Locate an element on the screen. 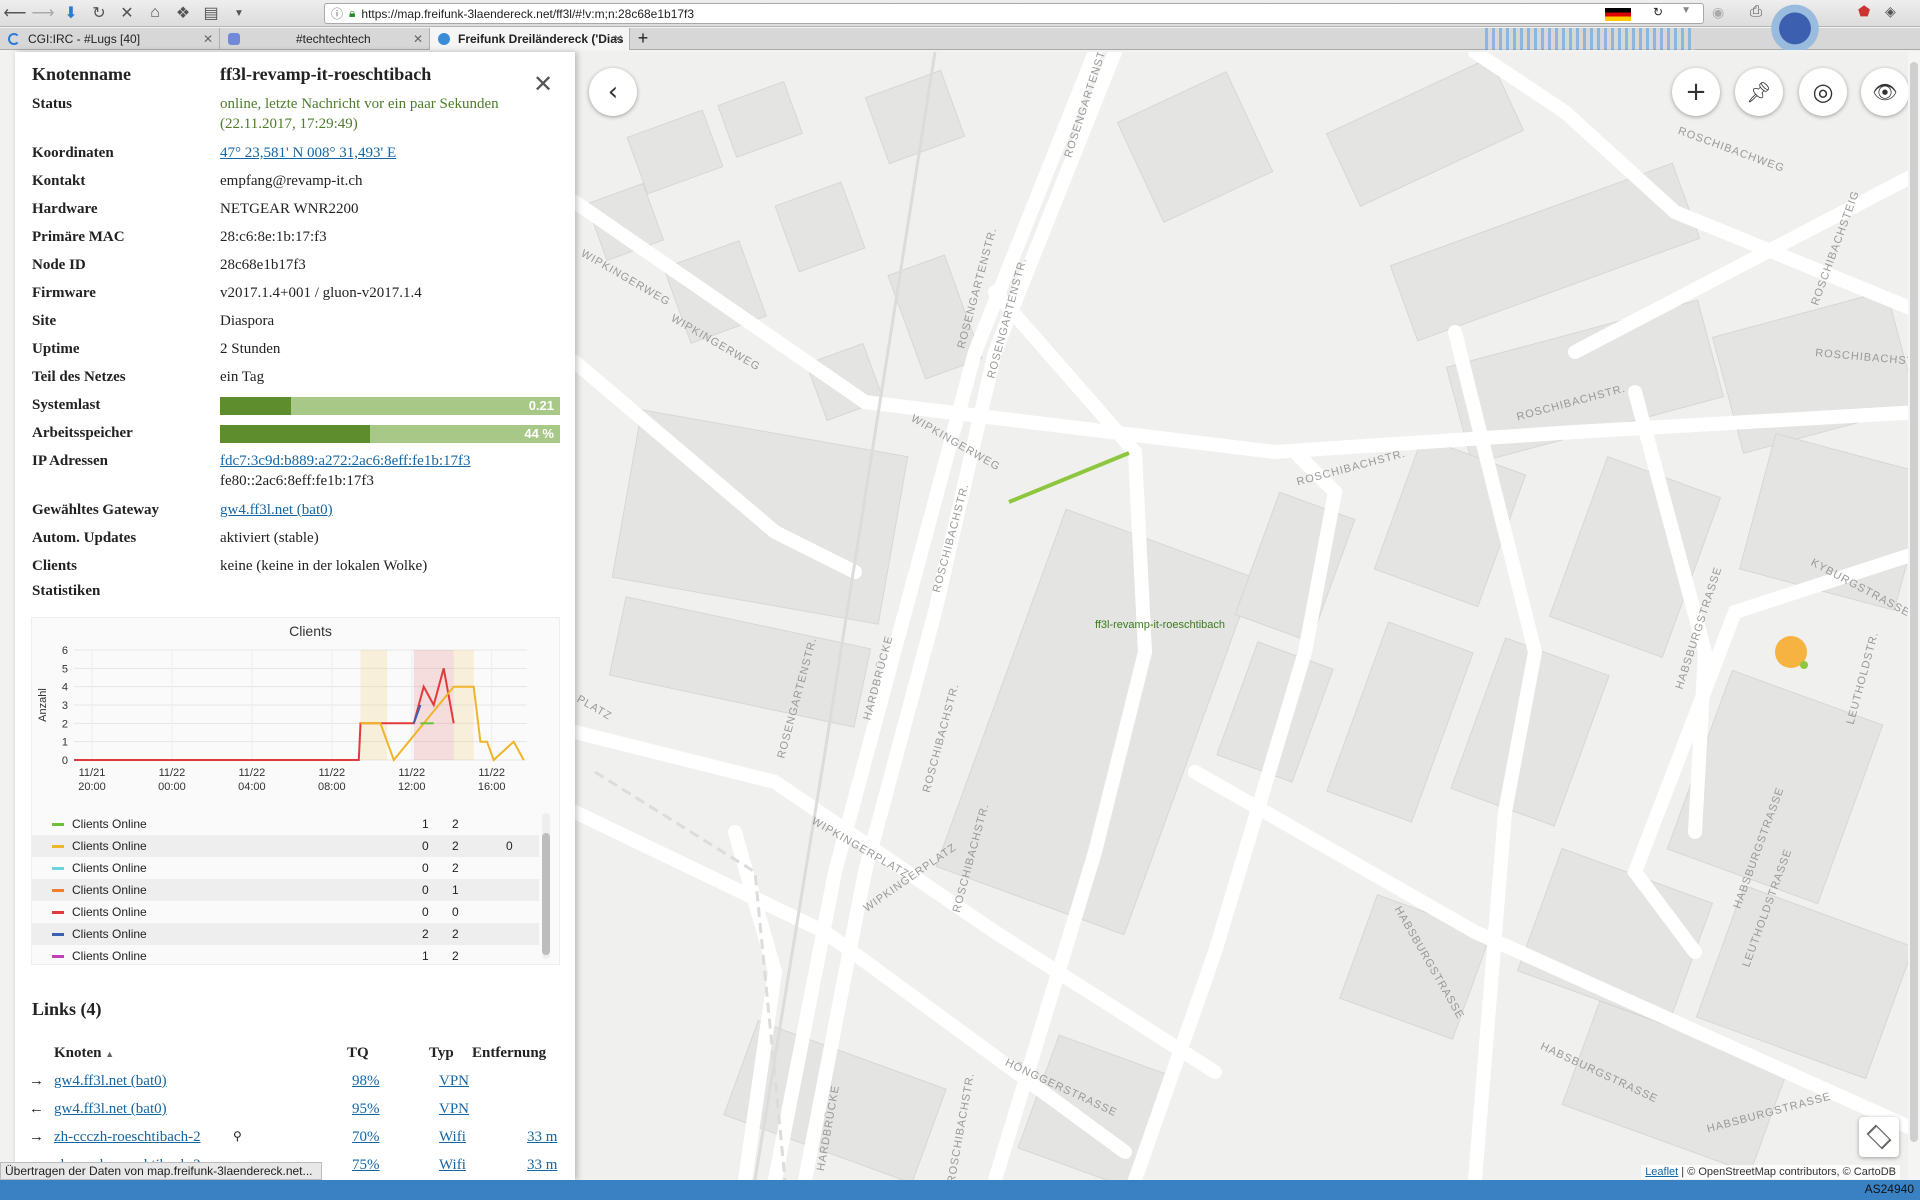 The image size is (1920, 1200). freifunk-icon is located at coordinates (444, 39).